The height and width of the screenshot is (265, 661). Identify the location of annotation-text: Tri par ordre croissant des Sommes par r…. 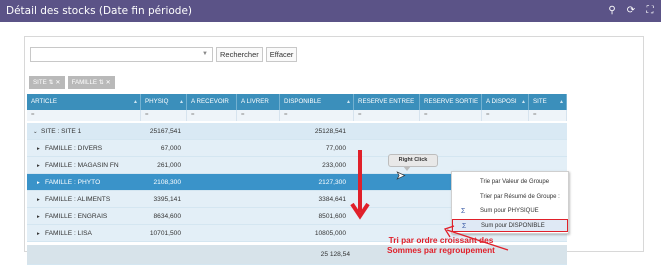
(441, 245).